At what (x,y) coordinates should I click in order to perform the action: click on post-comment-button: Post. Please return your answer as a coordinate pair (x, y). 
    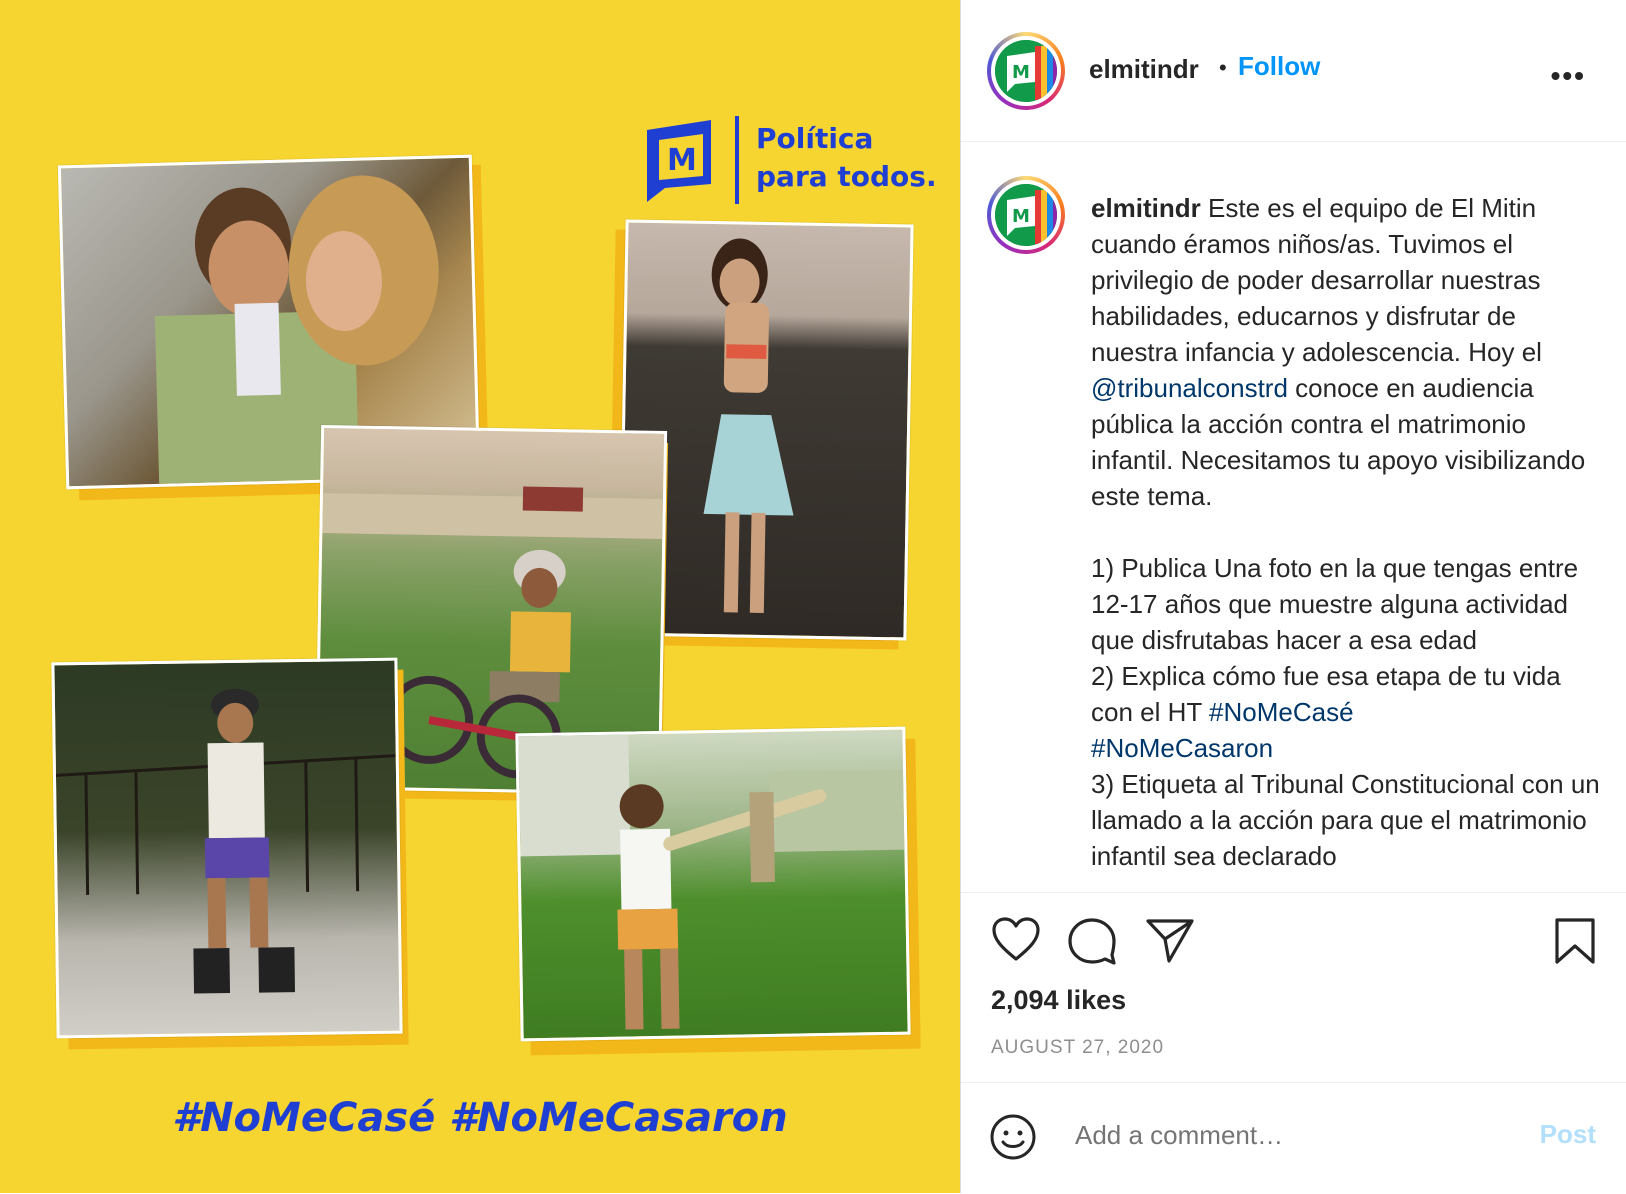
    Looking at the image, I should click on (1568, 1134).